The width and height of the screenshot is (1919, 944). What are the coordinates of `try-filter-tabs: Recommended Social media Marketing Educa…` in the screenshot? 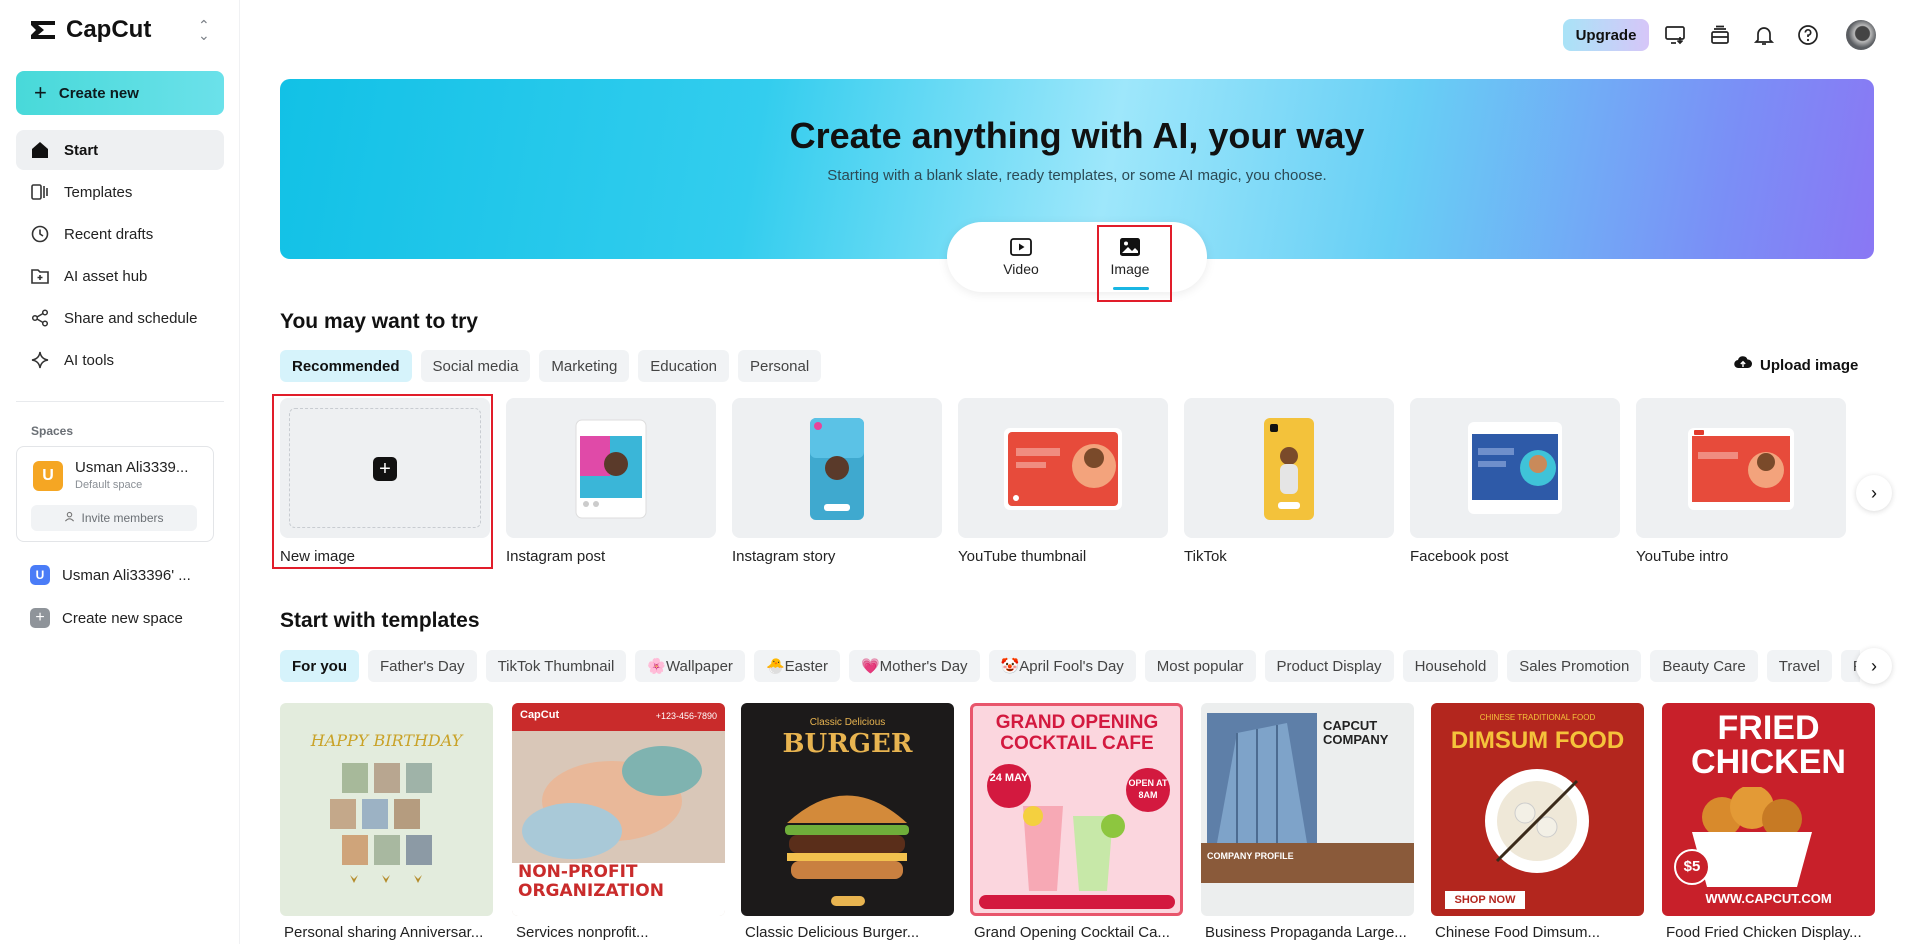 It's located at (551, 366).